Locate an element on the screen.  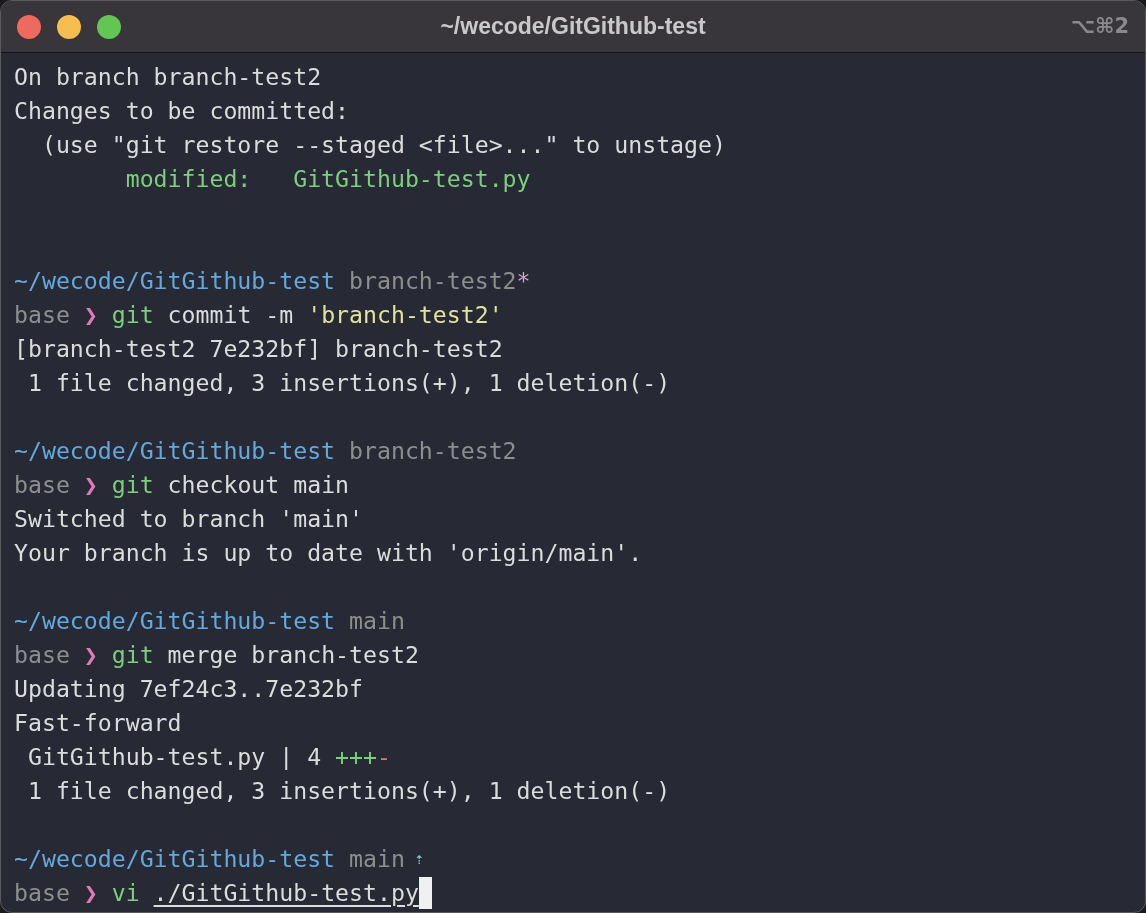
command-args: merge branch-test2 is located at coordinates (292, 655).